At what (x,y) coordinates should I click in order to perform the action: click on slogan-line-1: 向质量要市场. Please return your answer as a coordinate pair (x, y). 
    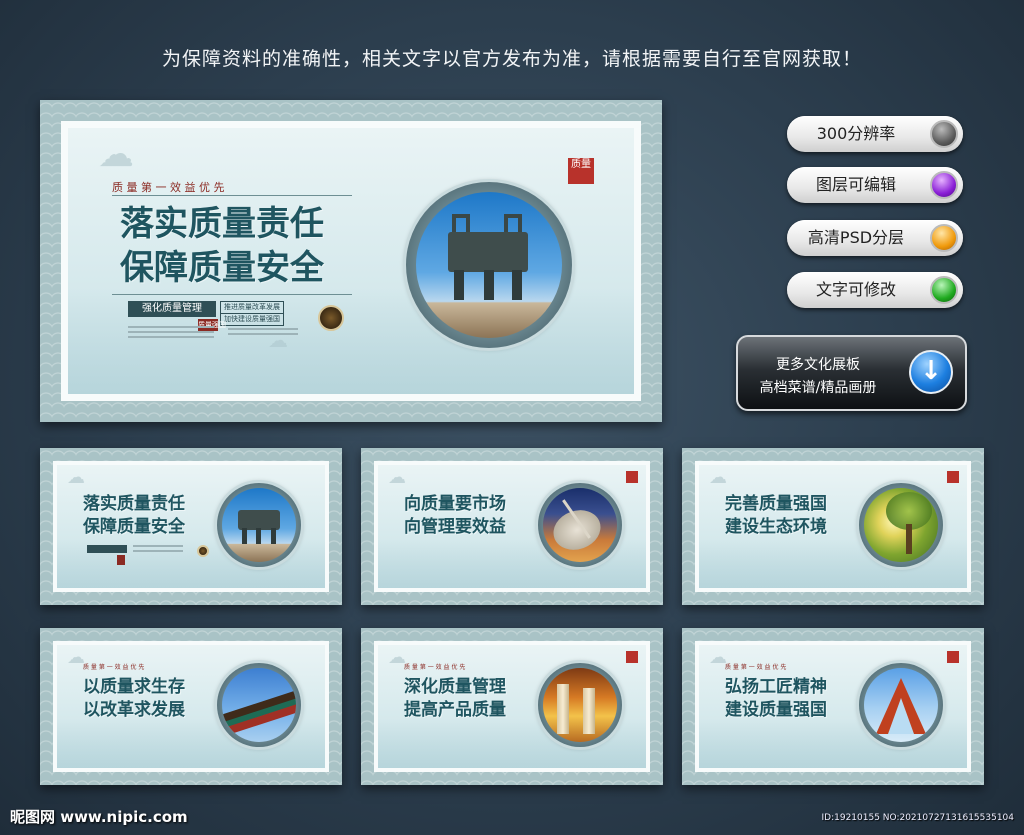
    Looking at the image, I should click on (455, 504).